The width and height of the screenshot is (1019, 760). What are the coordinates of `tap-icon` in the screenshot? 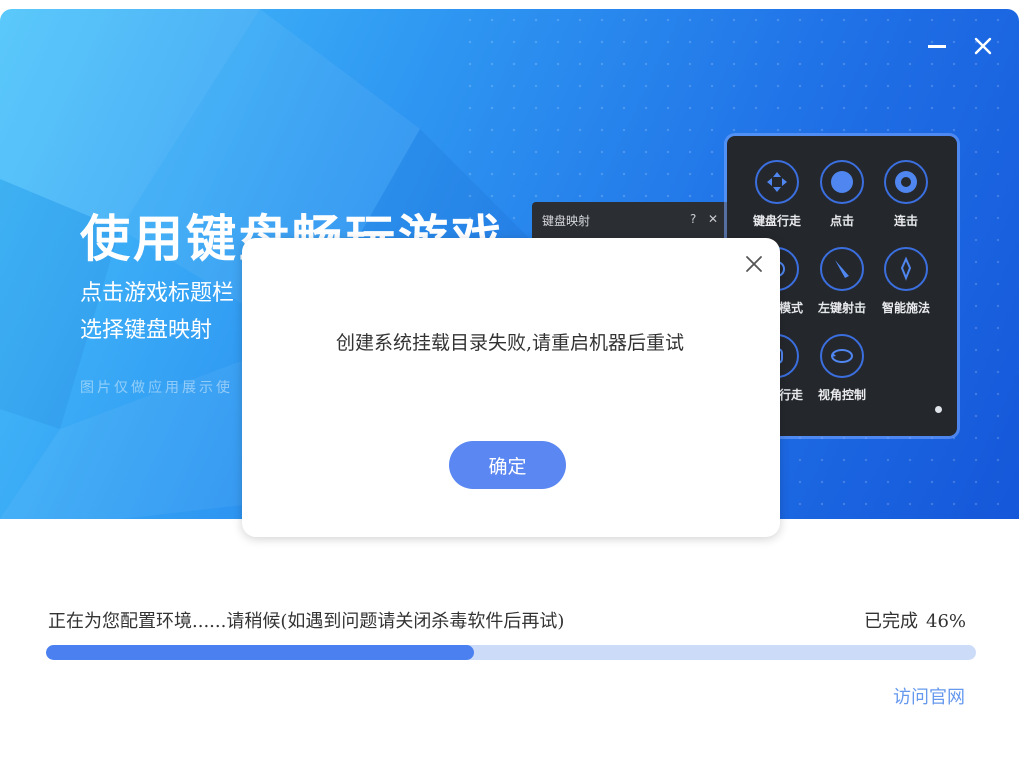 It's located at (842, 182).